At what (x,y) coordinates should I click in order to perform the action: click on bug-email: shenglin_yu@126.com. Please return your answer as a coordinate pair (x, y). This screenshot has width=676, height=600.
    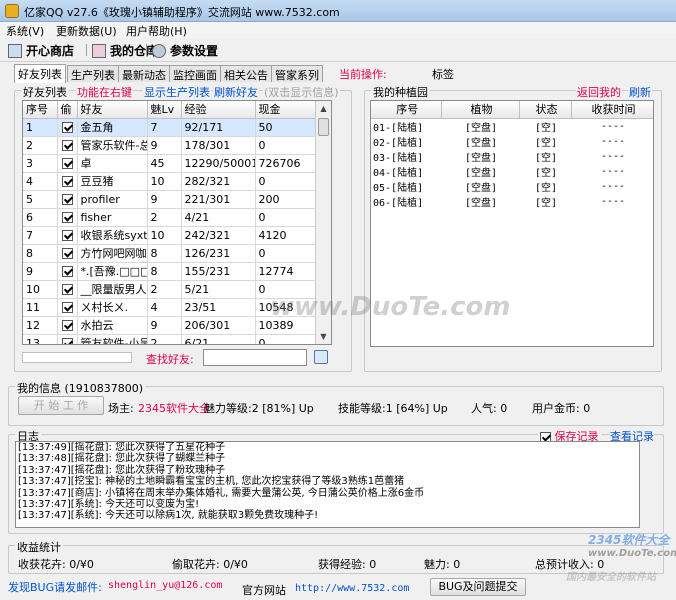
    Looking at the image, I should click on (165, 585).